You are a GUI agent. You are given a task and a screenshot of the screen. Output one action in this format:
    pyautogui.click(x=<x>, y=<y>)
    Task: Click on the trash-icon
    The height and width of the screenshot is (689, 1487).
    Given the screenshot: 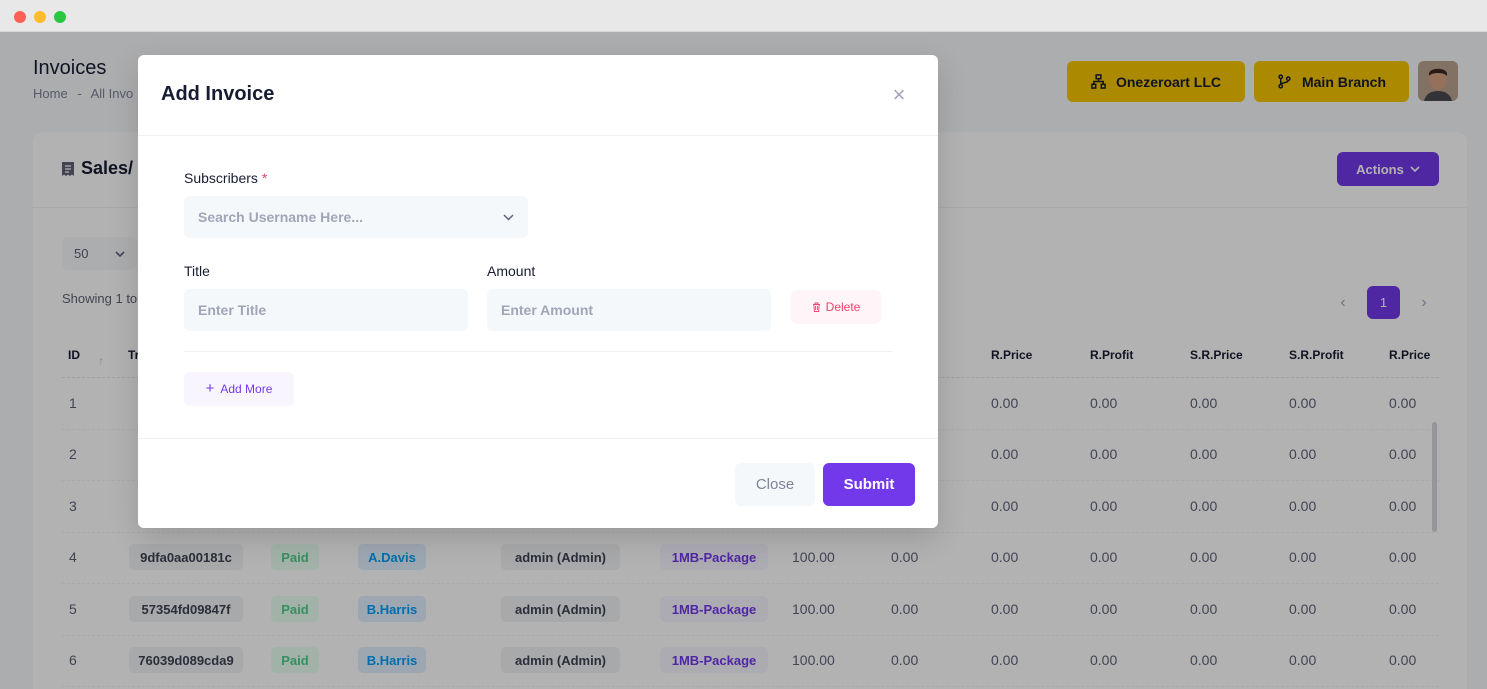 What is the action you would take?
    pyautogui.click(x=816, y=307)
    